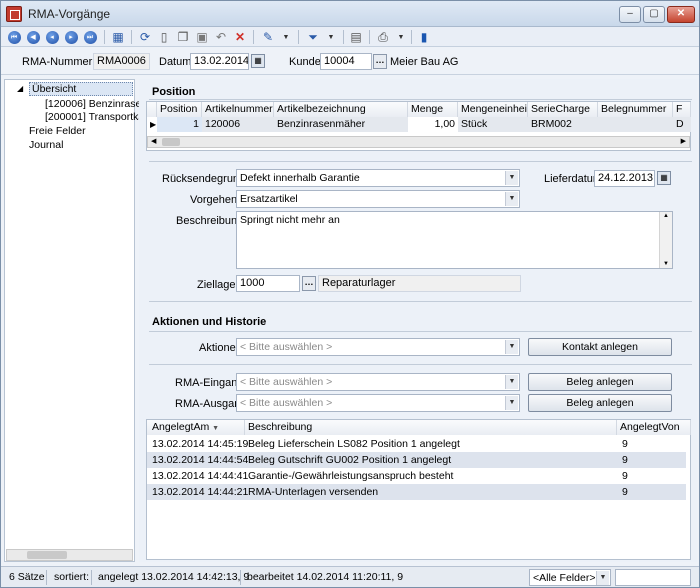  Describe the element at coordinates (313, 37) in the screenshot. I see `filter-icon: ⏷` at that location.